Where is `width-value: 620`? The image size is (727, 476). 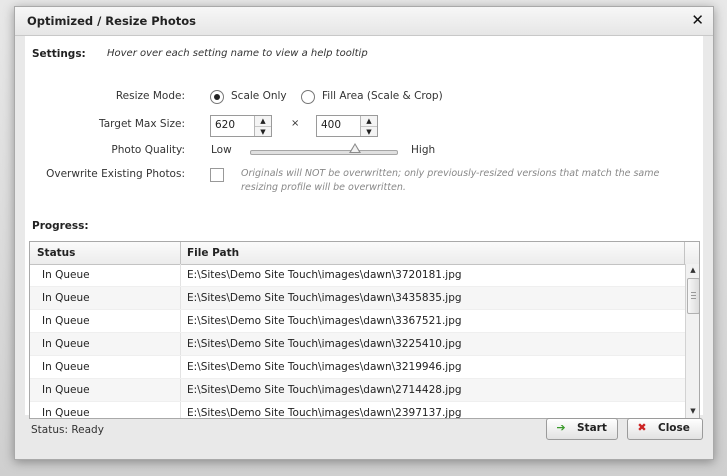
width-value: 620 is located at coordinates (225, 125).